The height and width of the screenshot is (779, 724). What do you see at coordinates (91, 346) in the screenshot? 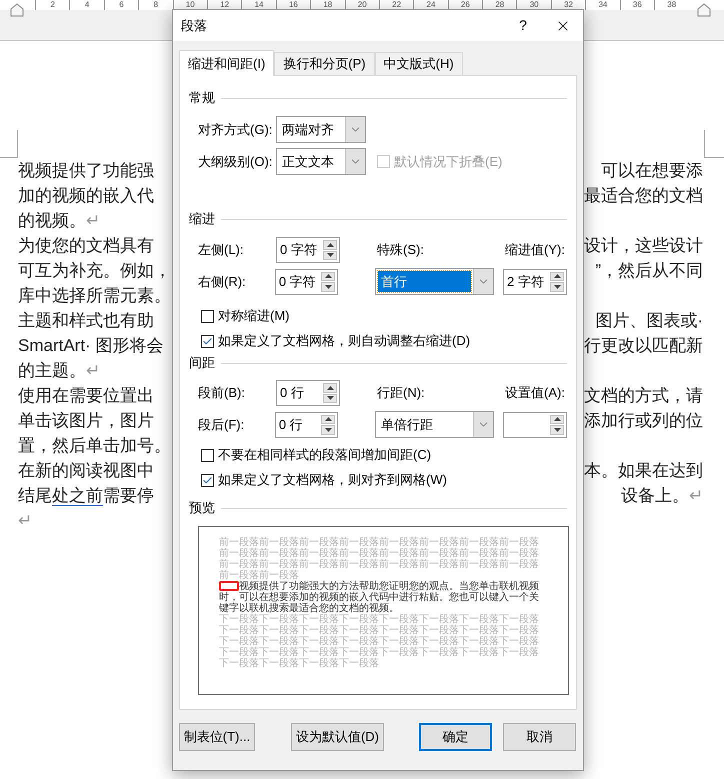
I see `document-text: SmartArt· 图形将会` at bounding box center [91, 346].